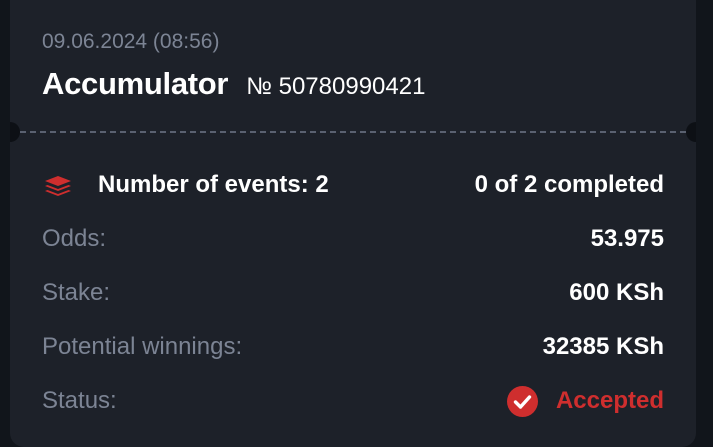 The image size is (713, 447). What do you see at coordinates (15, 132) in the screenshot?
I see `ticket-notch-left` at bounding box center [15, 132].